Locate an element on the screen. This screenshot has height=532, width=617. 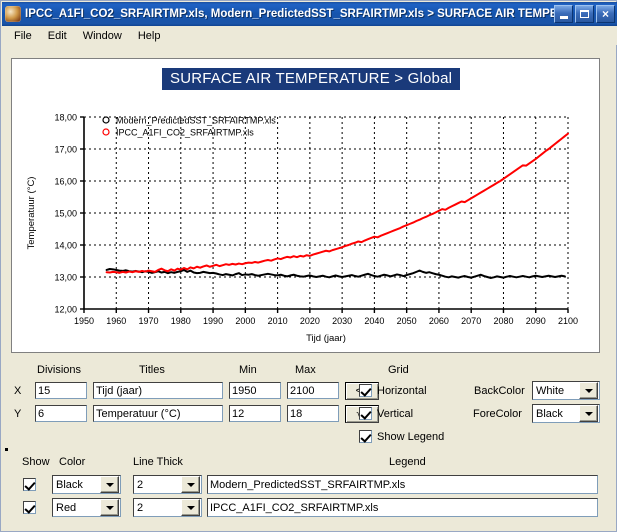
svg-text: 17,00 is located at coordinates (65, 150).